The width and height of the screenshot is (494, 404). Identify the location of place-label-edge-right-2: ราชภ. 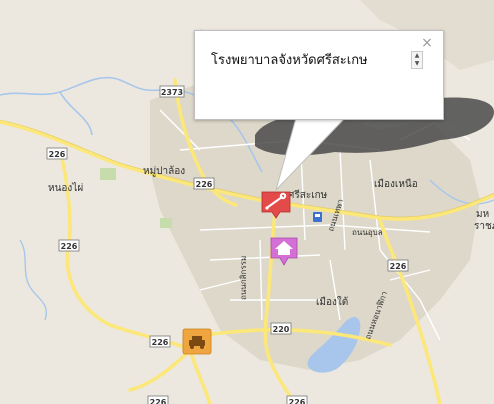
(484, 226).